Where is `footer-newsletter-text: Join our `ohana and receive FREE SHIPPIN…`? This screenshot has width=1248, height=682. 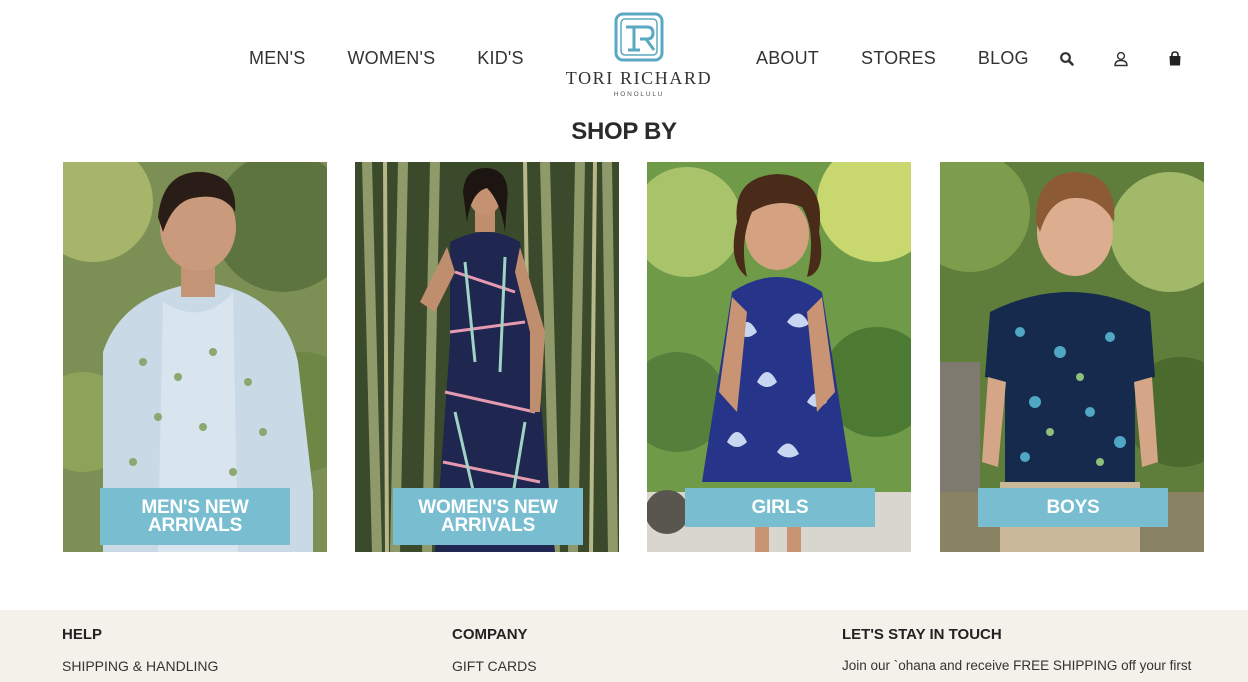 footer-newsletter-text: Join our `ohana and receive FREE SHIPPIN… is located at coordinates (1017, 665).